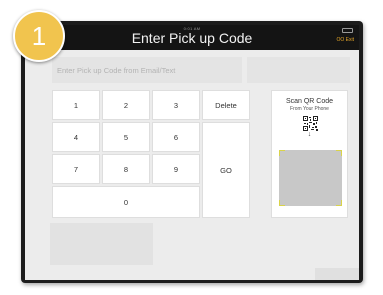 The height and width of the screenshot is (295, 383). Describe the element at coordinates (176, 105) in the screenshot. I see `key-3: 3` at that location.